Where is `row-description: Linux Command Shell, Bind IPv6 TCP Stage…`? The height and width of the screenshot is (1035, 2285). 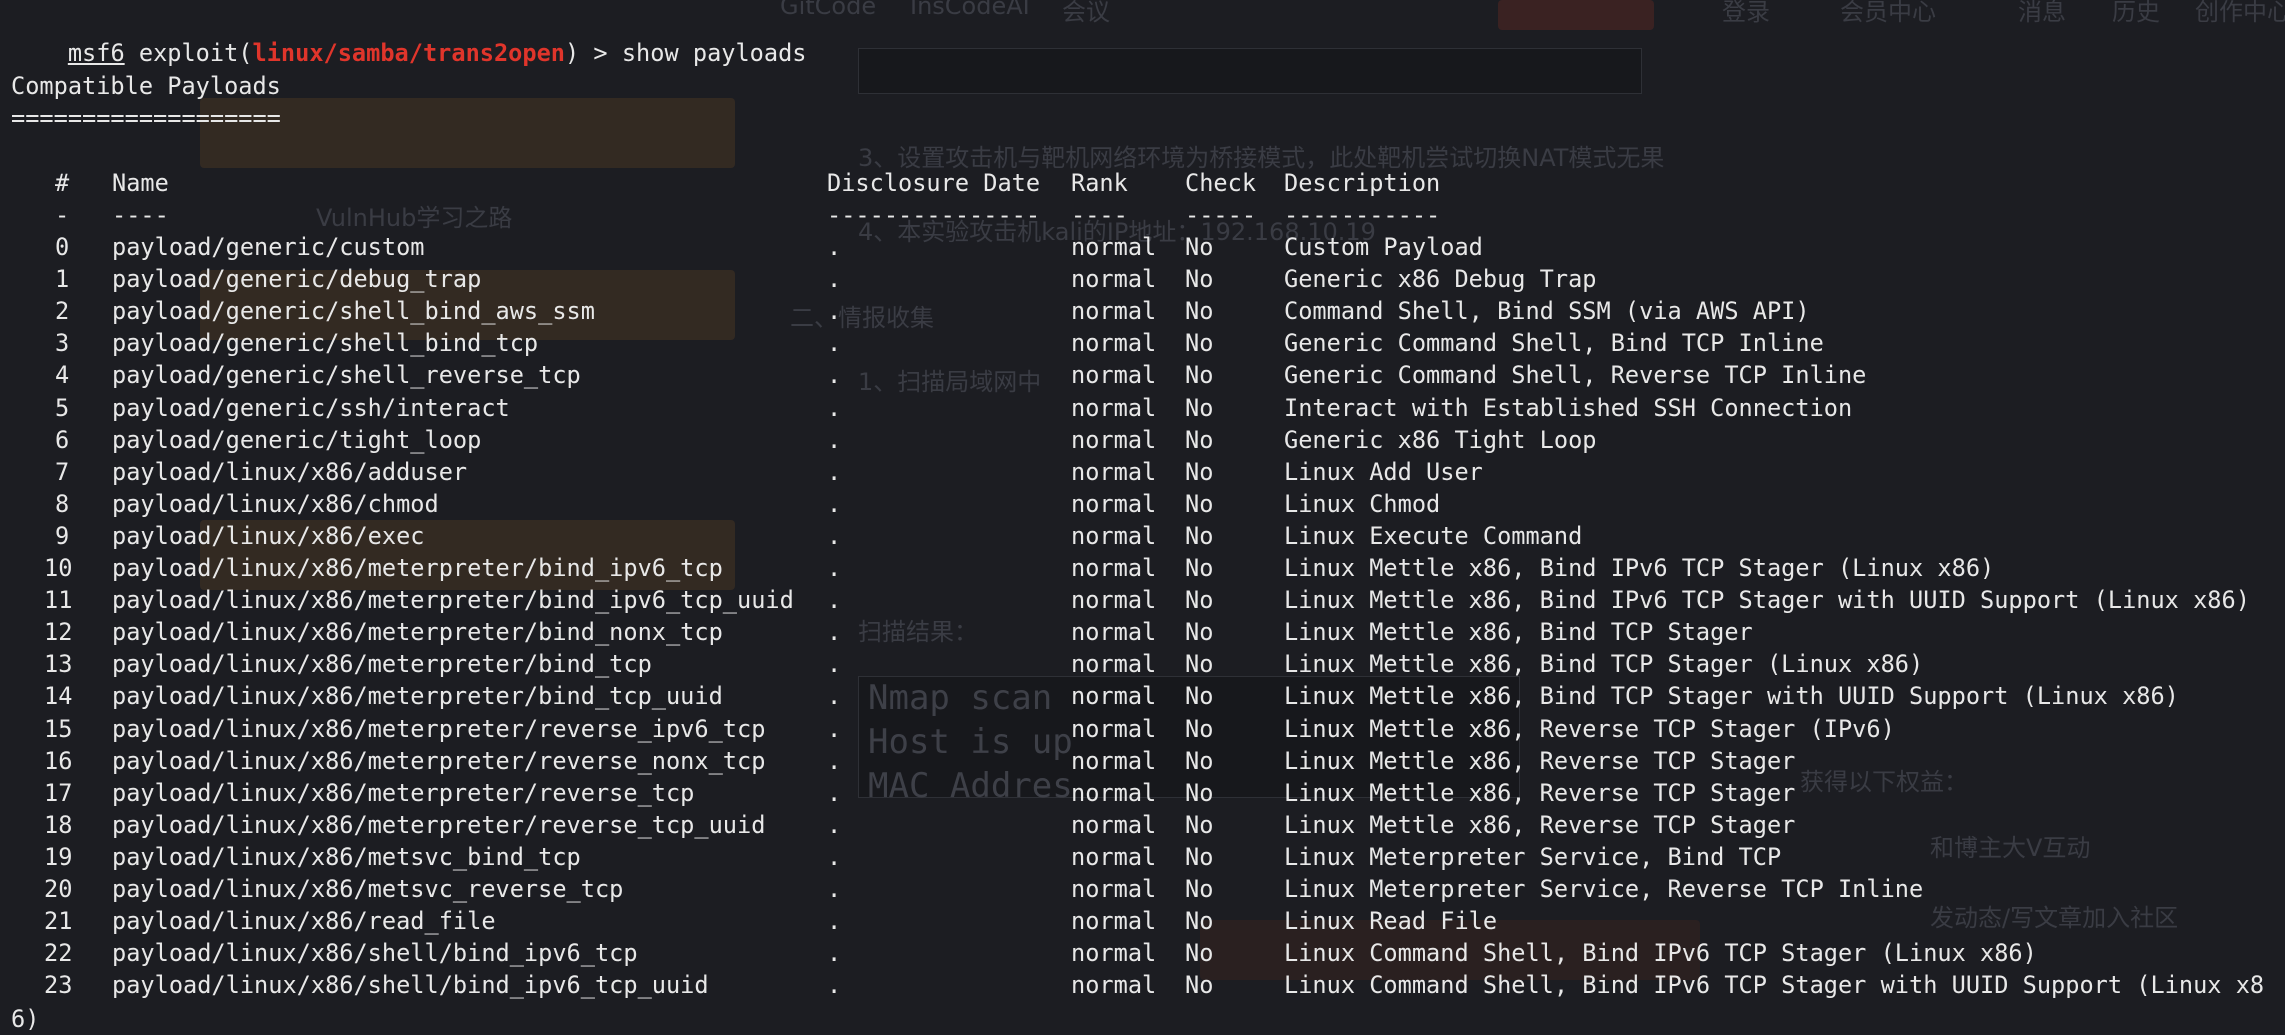 row-description: Linux Command Shell, Bind IPv6 TCP Stage… is located at coordinates (1660, 953).